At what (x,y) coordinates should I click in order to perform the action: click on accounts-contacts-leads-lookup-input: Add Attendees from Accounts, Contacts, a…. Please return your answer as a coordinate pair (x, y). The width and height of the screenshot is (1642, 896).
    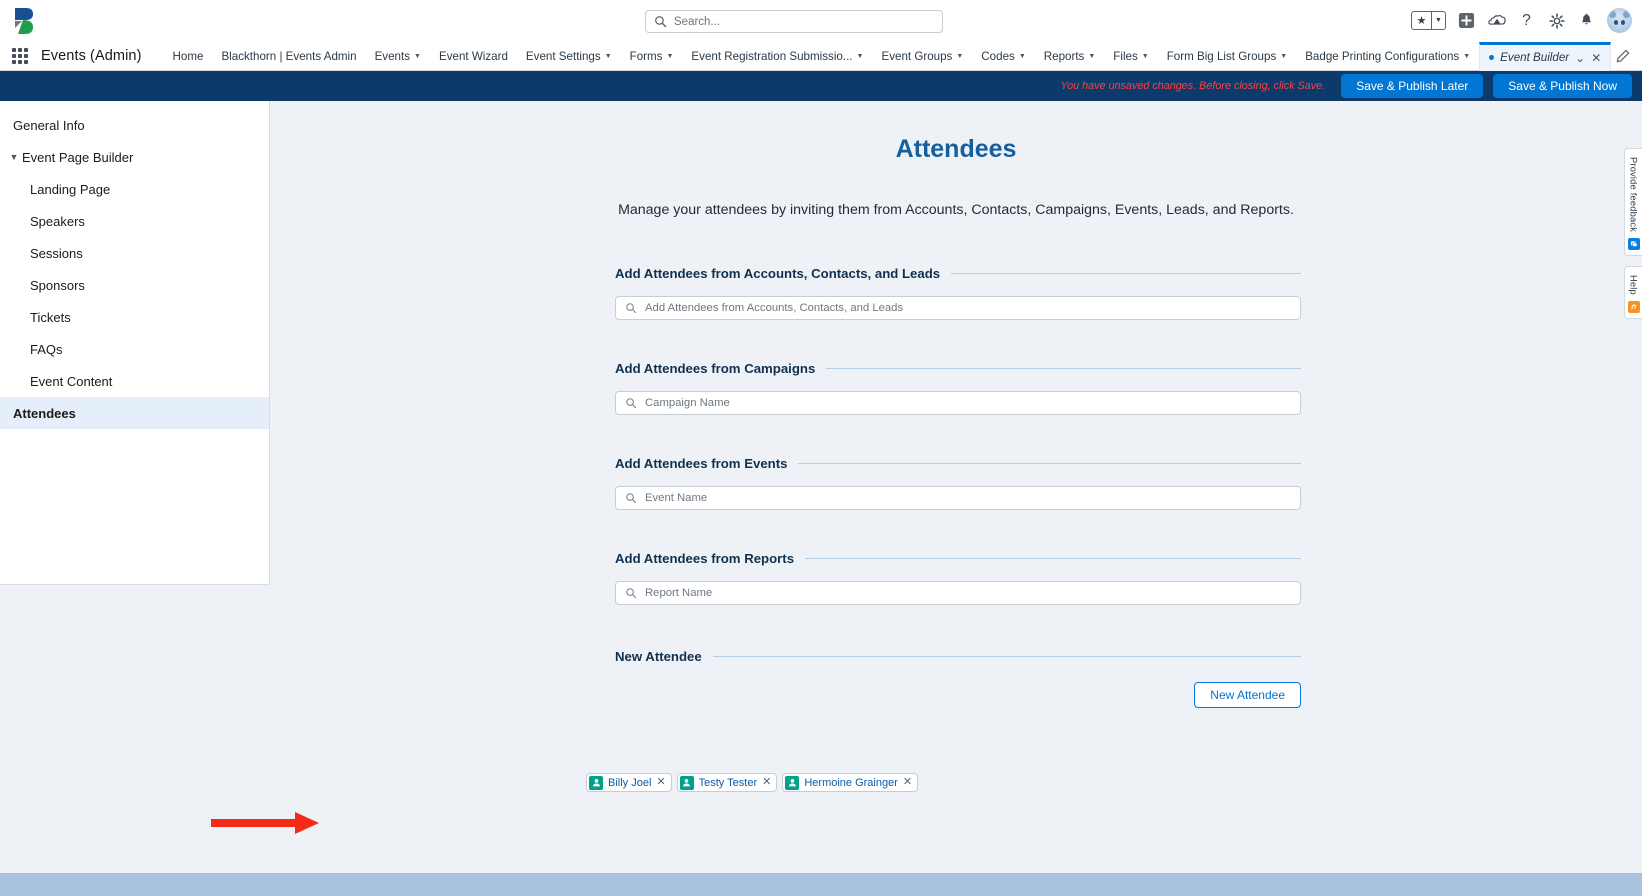
    Looking at the image, I should click on (958, 308).